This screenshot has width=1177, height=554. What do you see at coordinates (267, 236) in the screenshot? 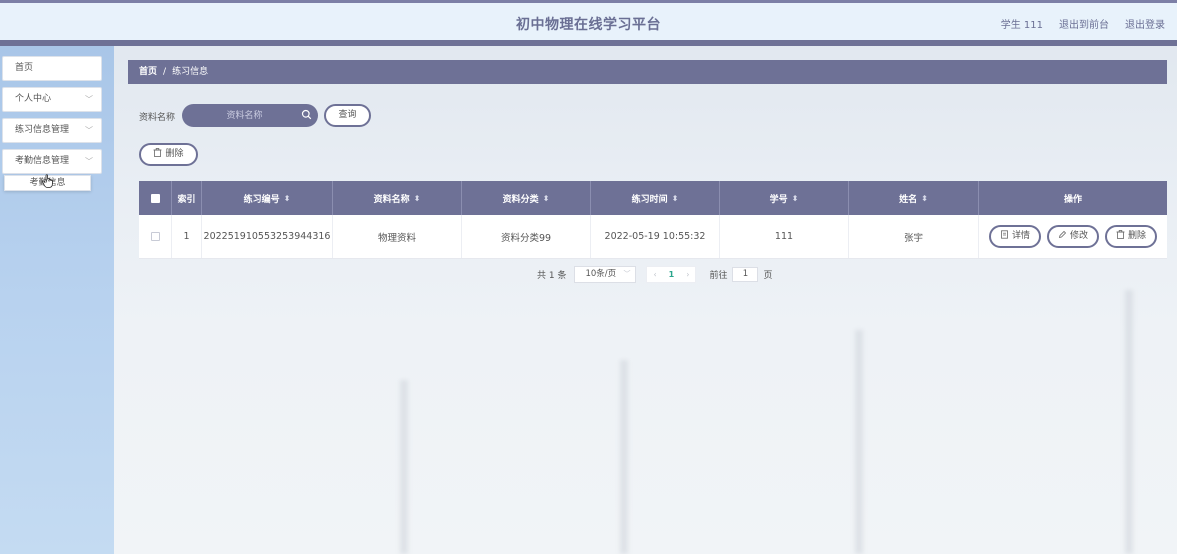
I see `cell-exercise-no: 202251910553253944316` at bounding box center [267, 236].